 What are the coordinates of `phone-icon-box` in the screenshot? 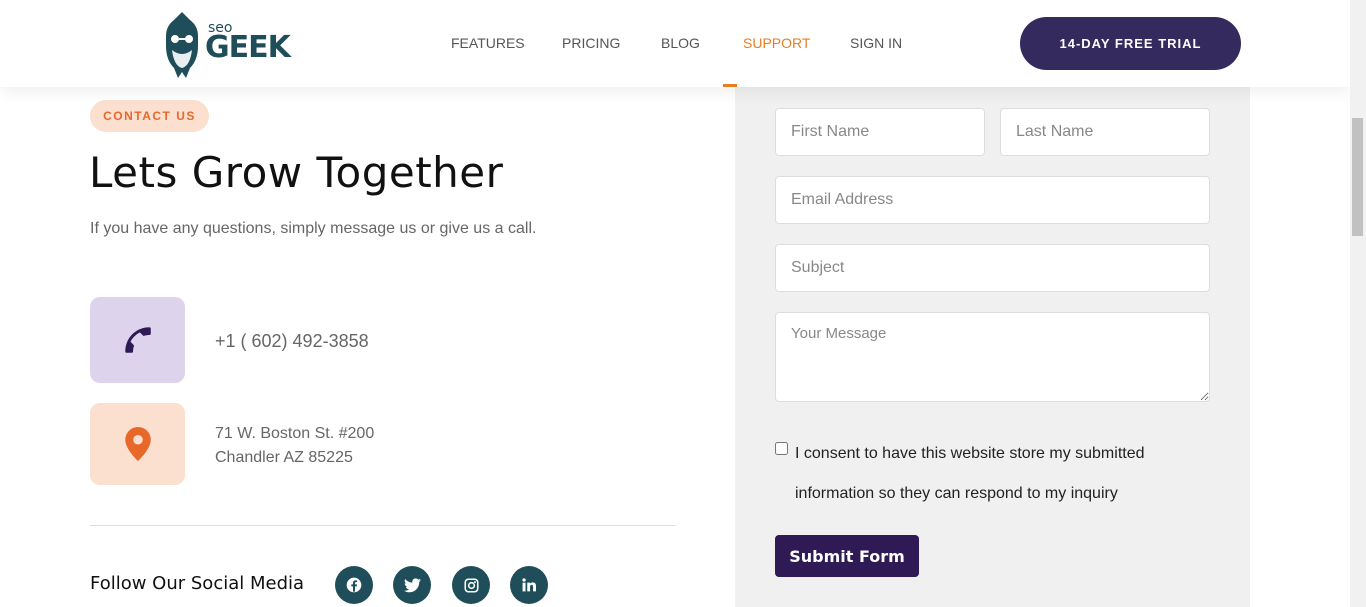 It's located at (137, 340).